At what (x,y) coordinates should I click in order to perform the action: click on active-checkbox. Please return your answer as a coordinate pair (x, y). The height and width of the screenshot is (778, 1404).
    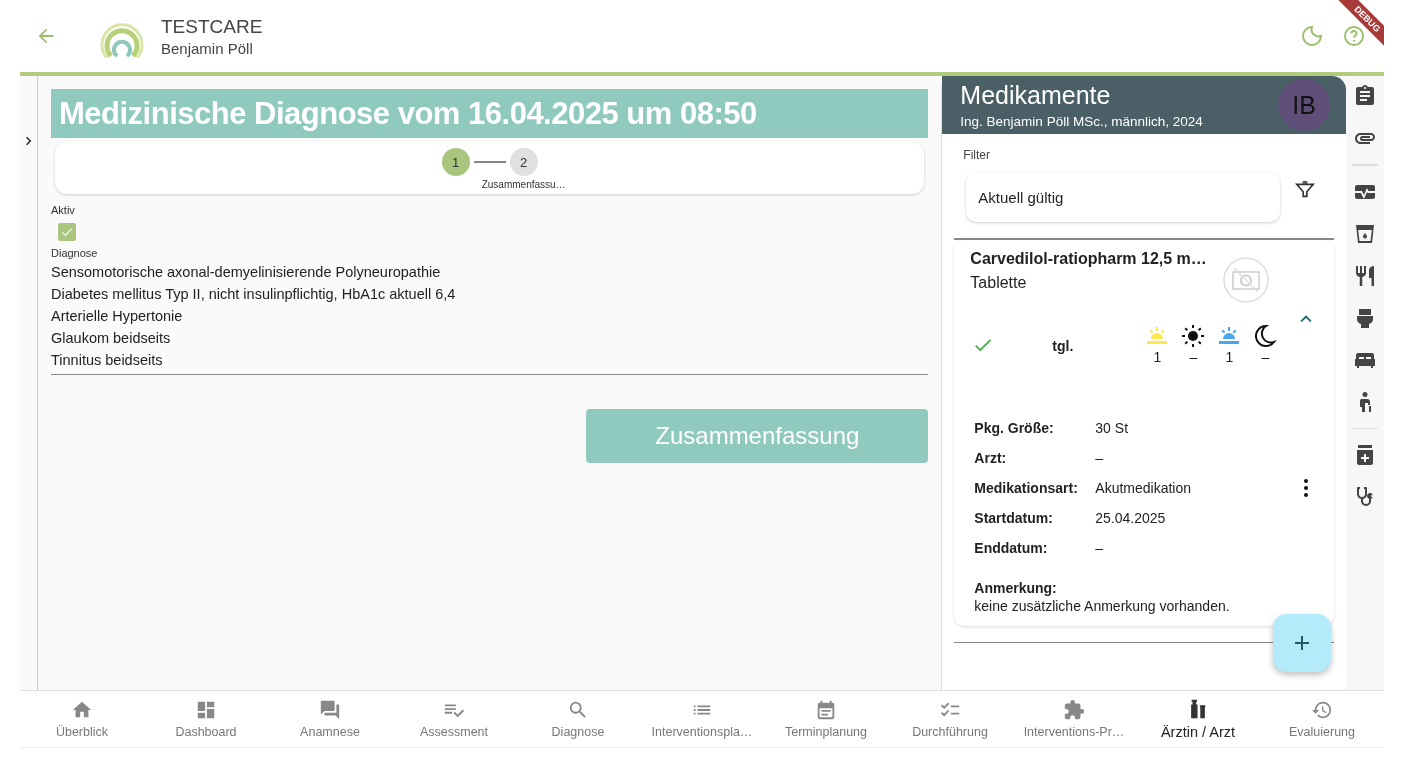
    Looking at the image, I should click on (67, 232).